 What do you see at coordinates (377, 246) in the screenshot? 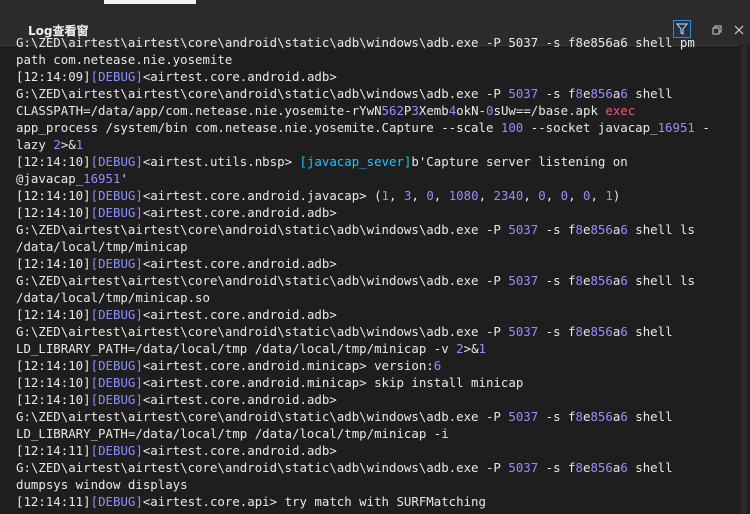
I see `log-line: /data/local/tmp/minicap` at bounding box center [377, 246].